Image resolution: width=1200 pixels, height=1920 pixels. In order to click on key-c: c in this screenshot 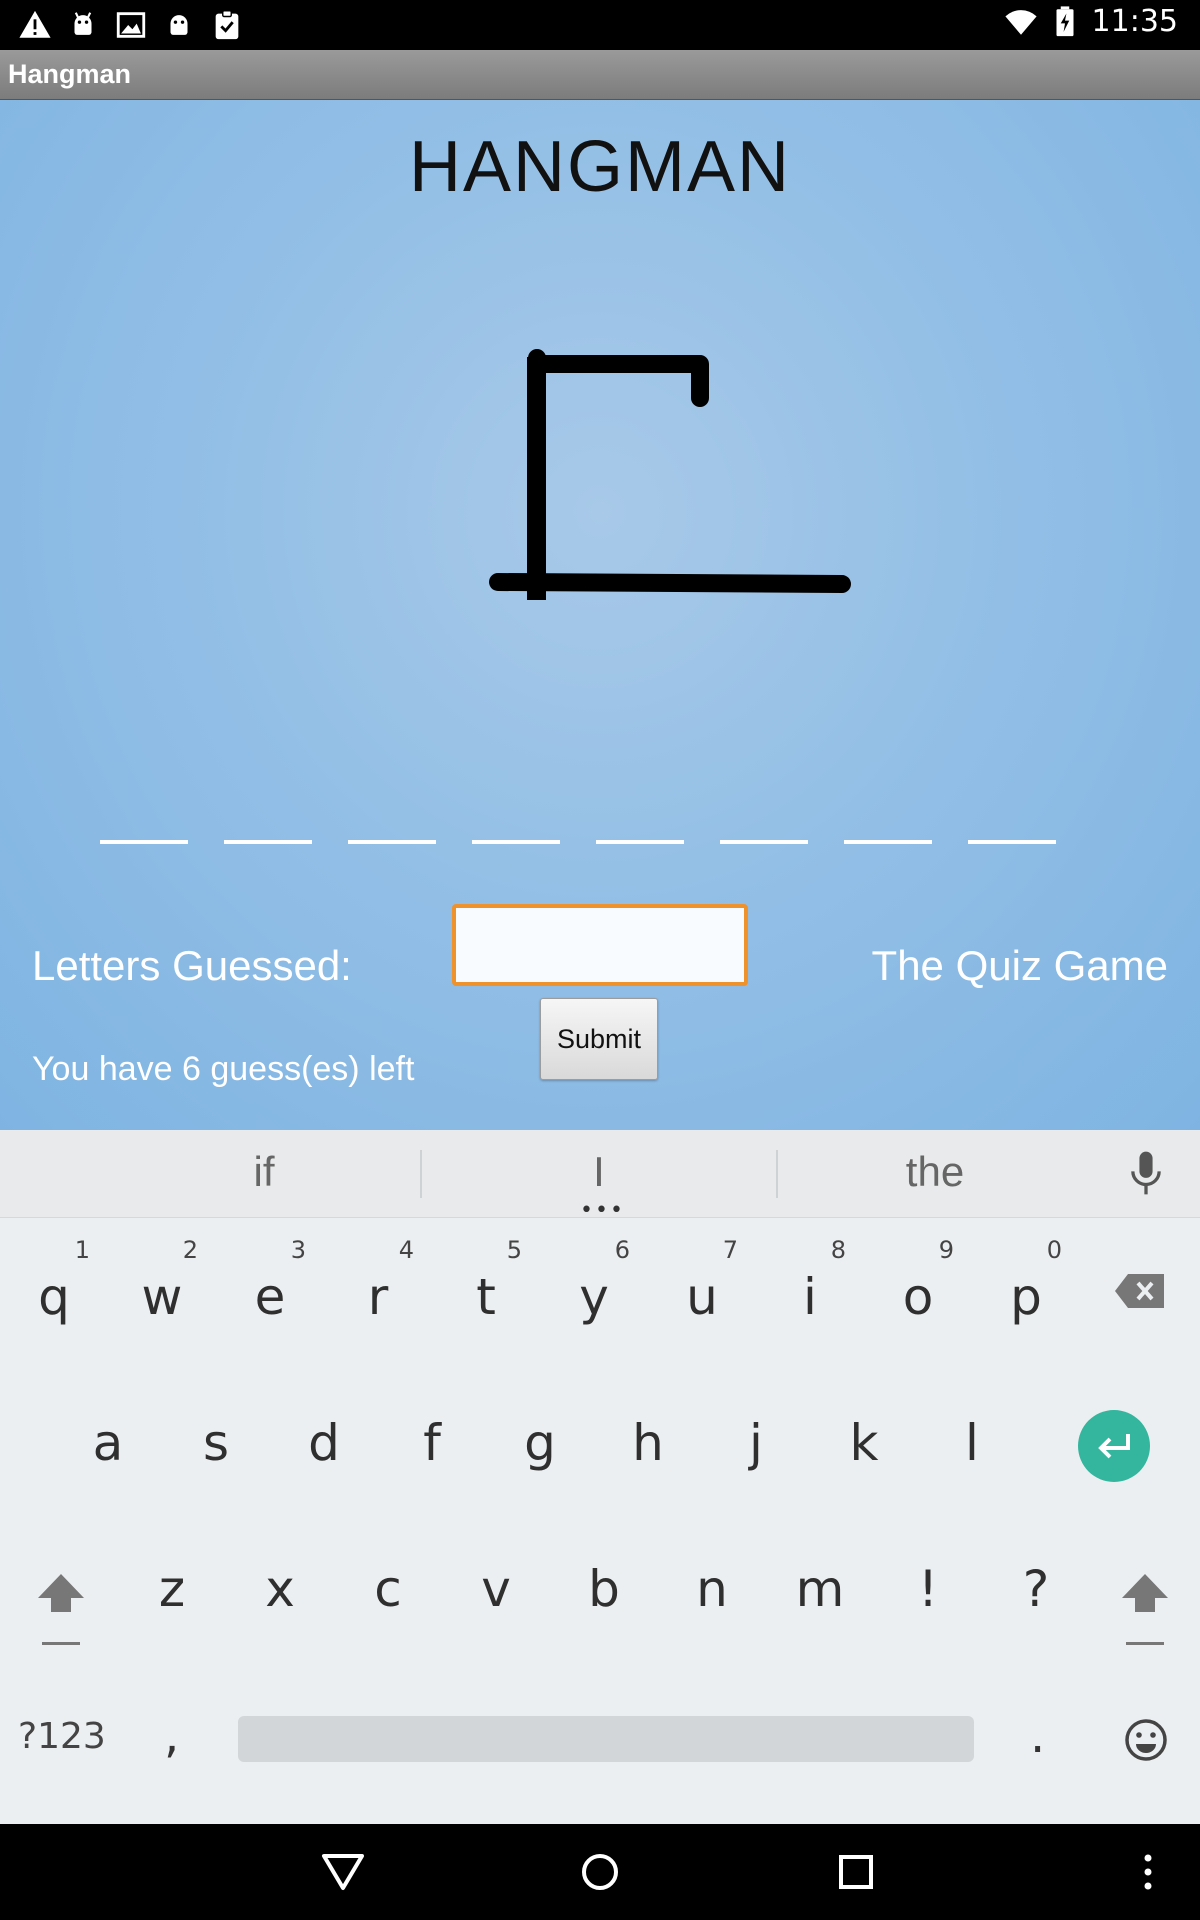, I will do `click(388, 1587)`.